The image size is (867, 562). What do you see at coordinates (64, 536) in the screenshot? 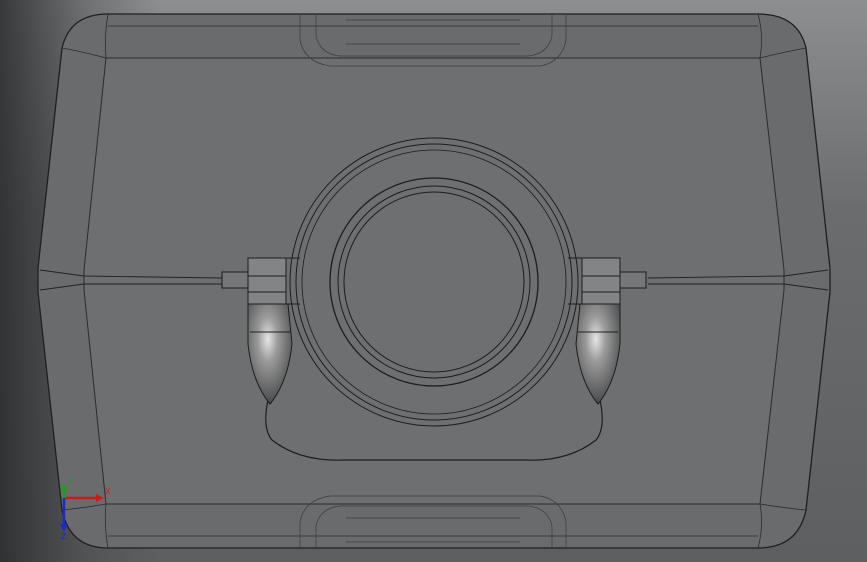
I see `z-axis-label: Z` at bounding box center [64, 536].